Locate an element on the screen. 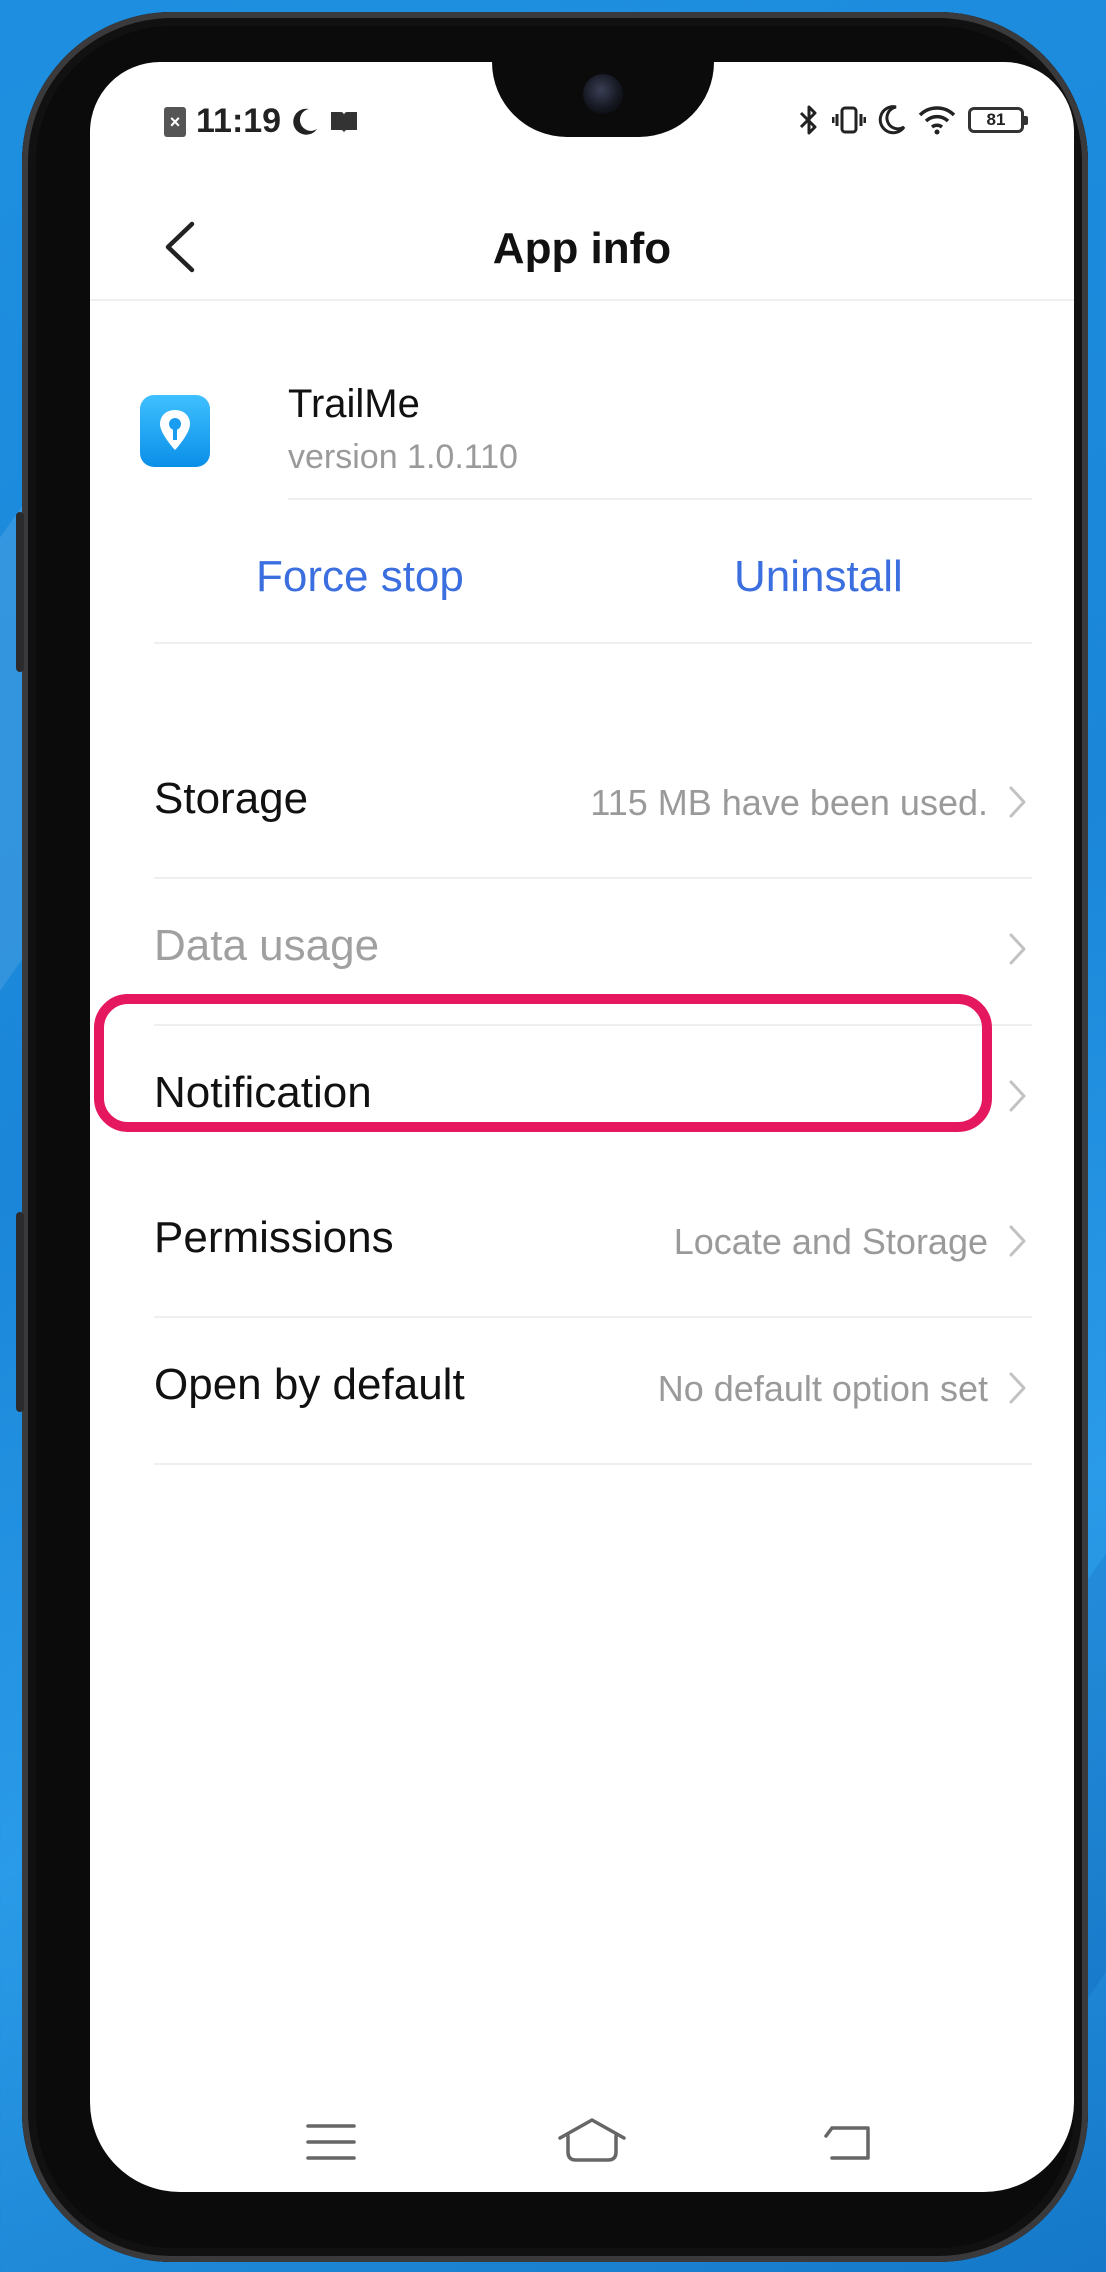 The width and height of the screenshot is (1106, 2272). data-usage-item: Data usage is located at coordinates (593, 952).